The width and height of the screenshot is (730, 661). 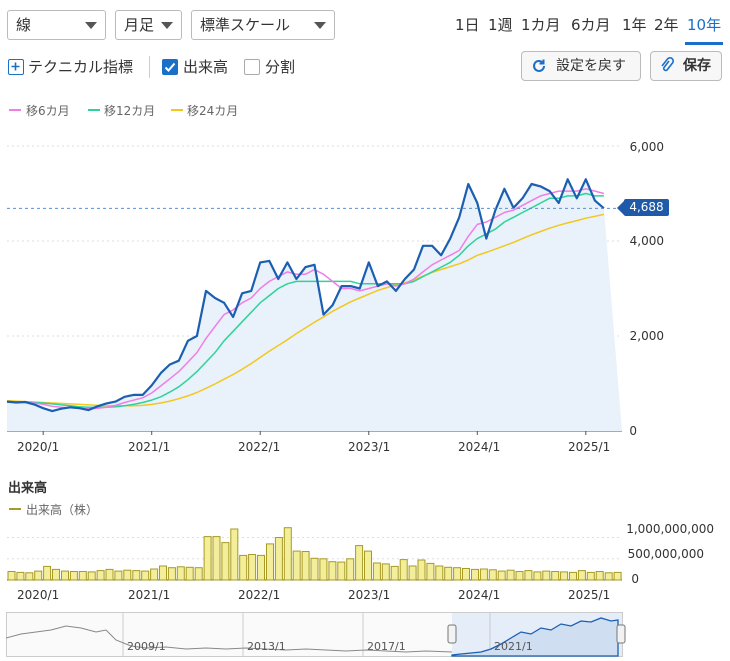 What do you see at coordinates (38, 447) in the screenshot?
I see `price-xtick-2020: 2020/1` at bounding box center [38, 447].